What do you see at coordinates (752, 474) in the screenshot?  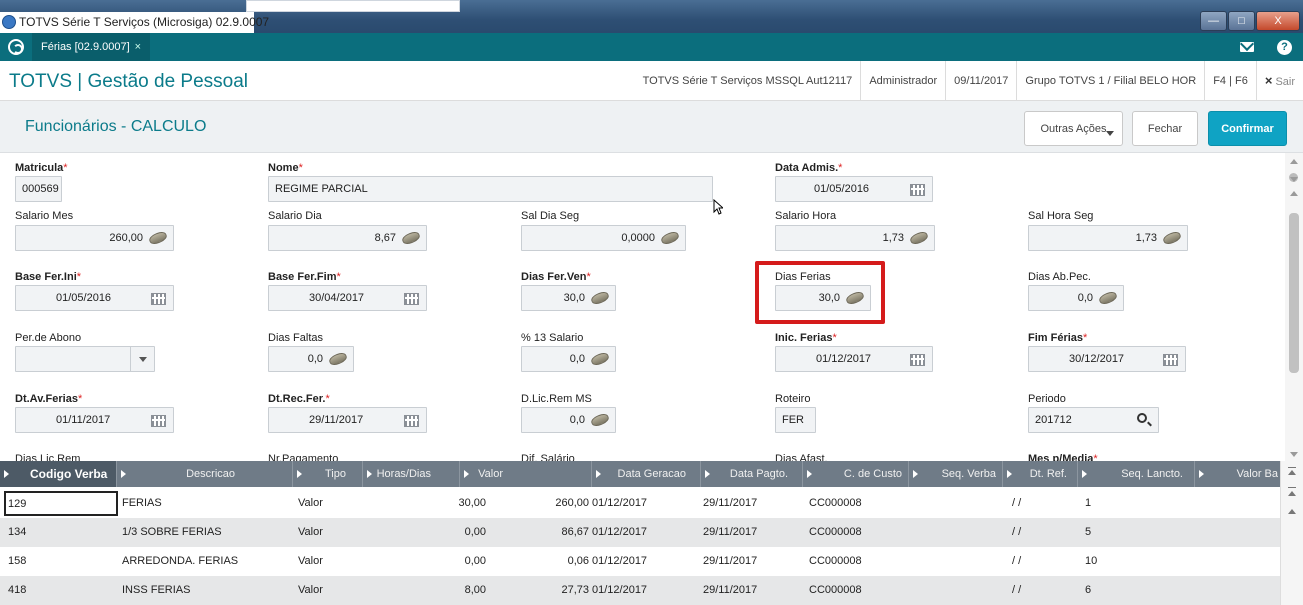 I see `col-header-data-pagto: Data Pagto.` at bounding box center [752, 474].